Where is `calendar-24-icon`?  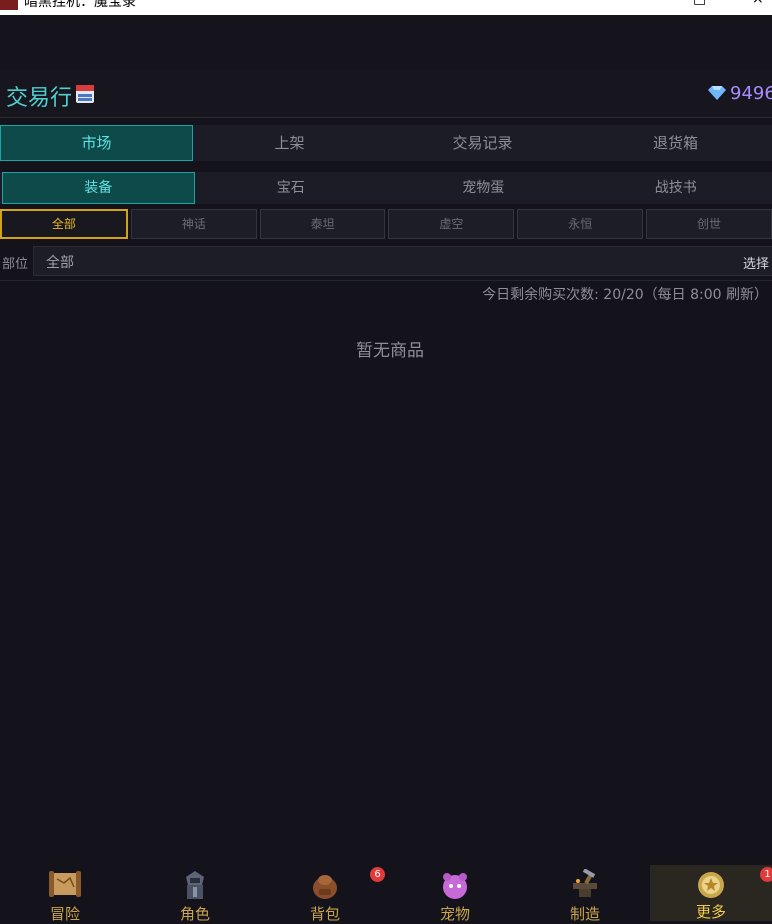
calendar-24-icon is located at coordinates (85, 94).